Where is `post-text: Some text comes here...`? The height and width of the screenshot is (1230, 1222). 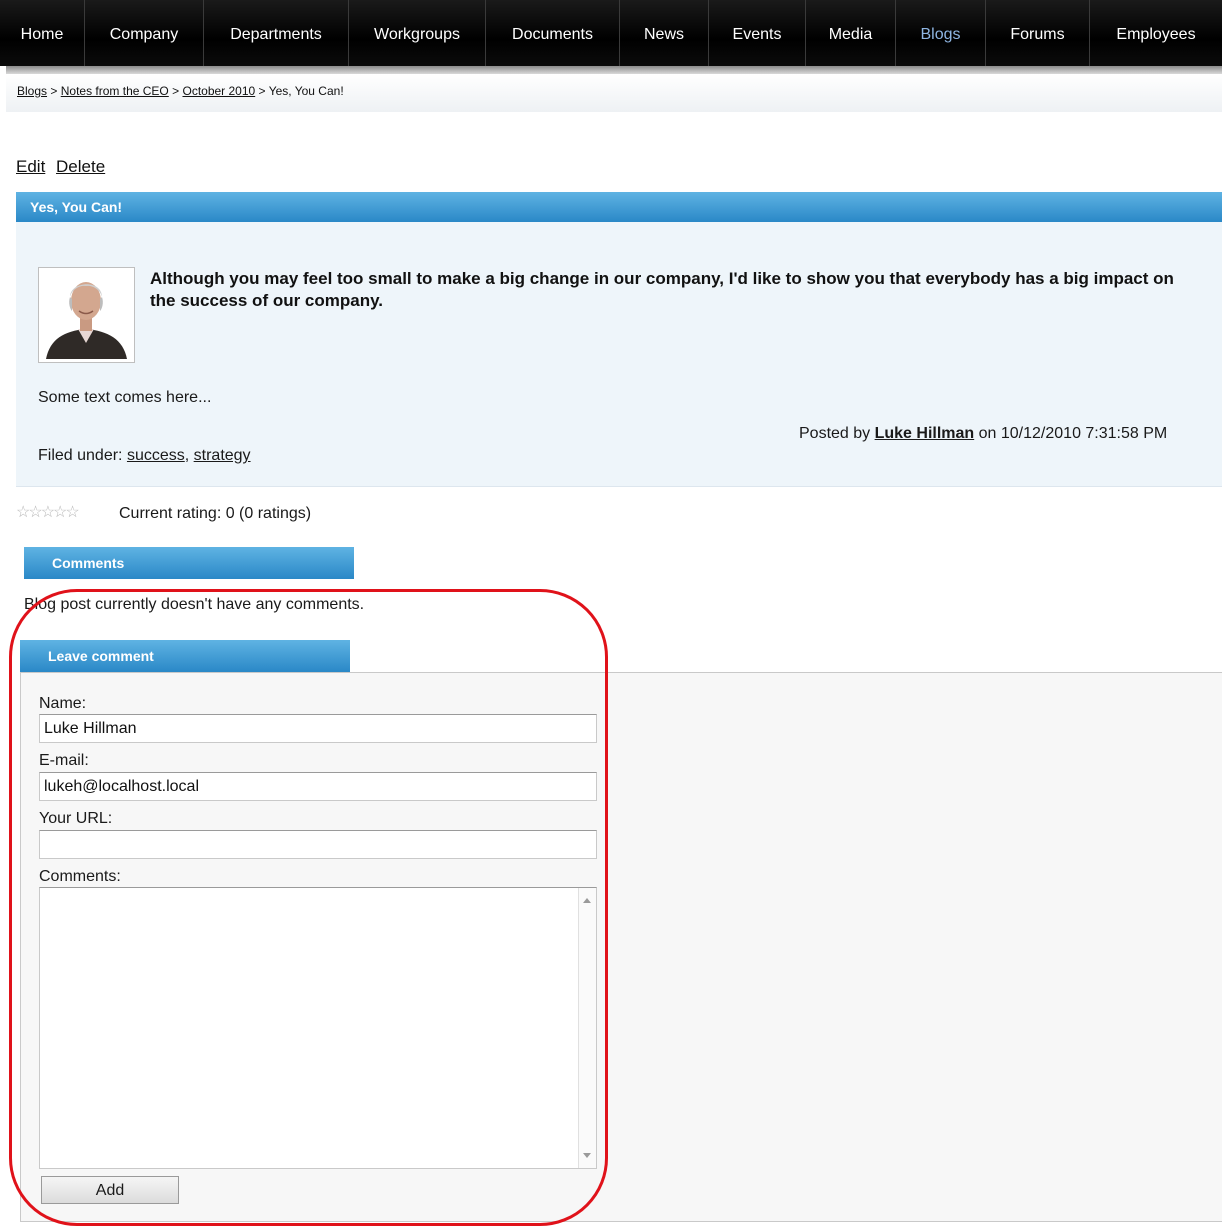 post-text: Some text comes here... is located at coordinates (125, 397).